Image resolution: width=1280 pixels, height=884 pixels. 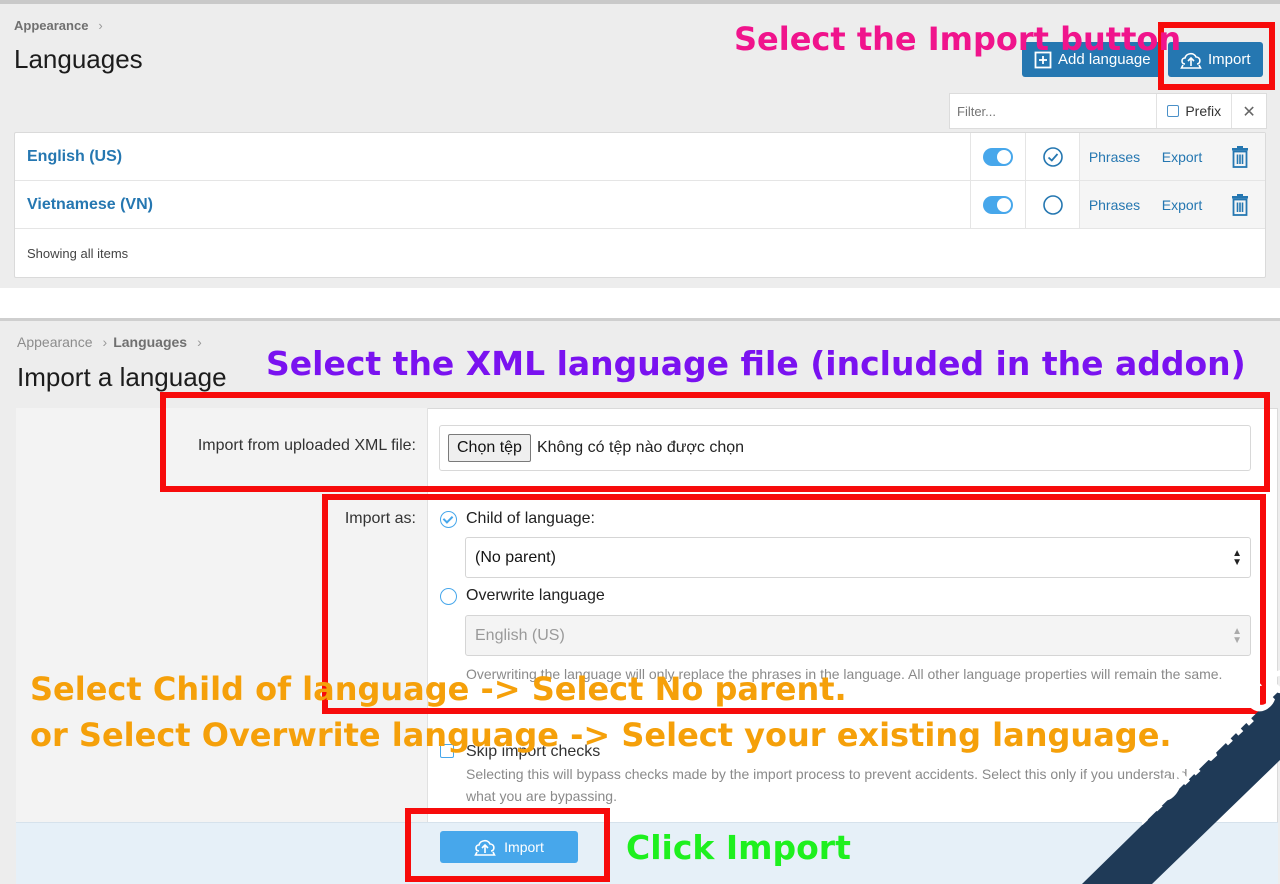 What do you see at coordinates (1054, 111) in the screenshot?
I see `filter-input` at bounding box center [1054, 111].